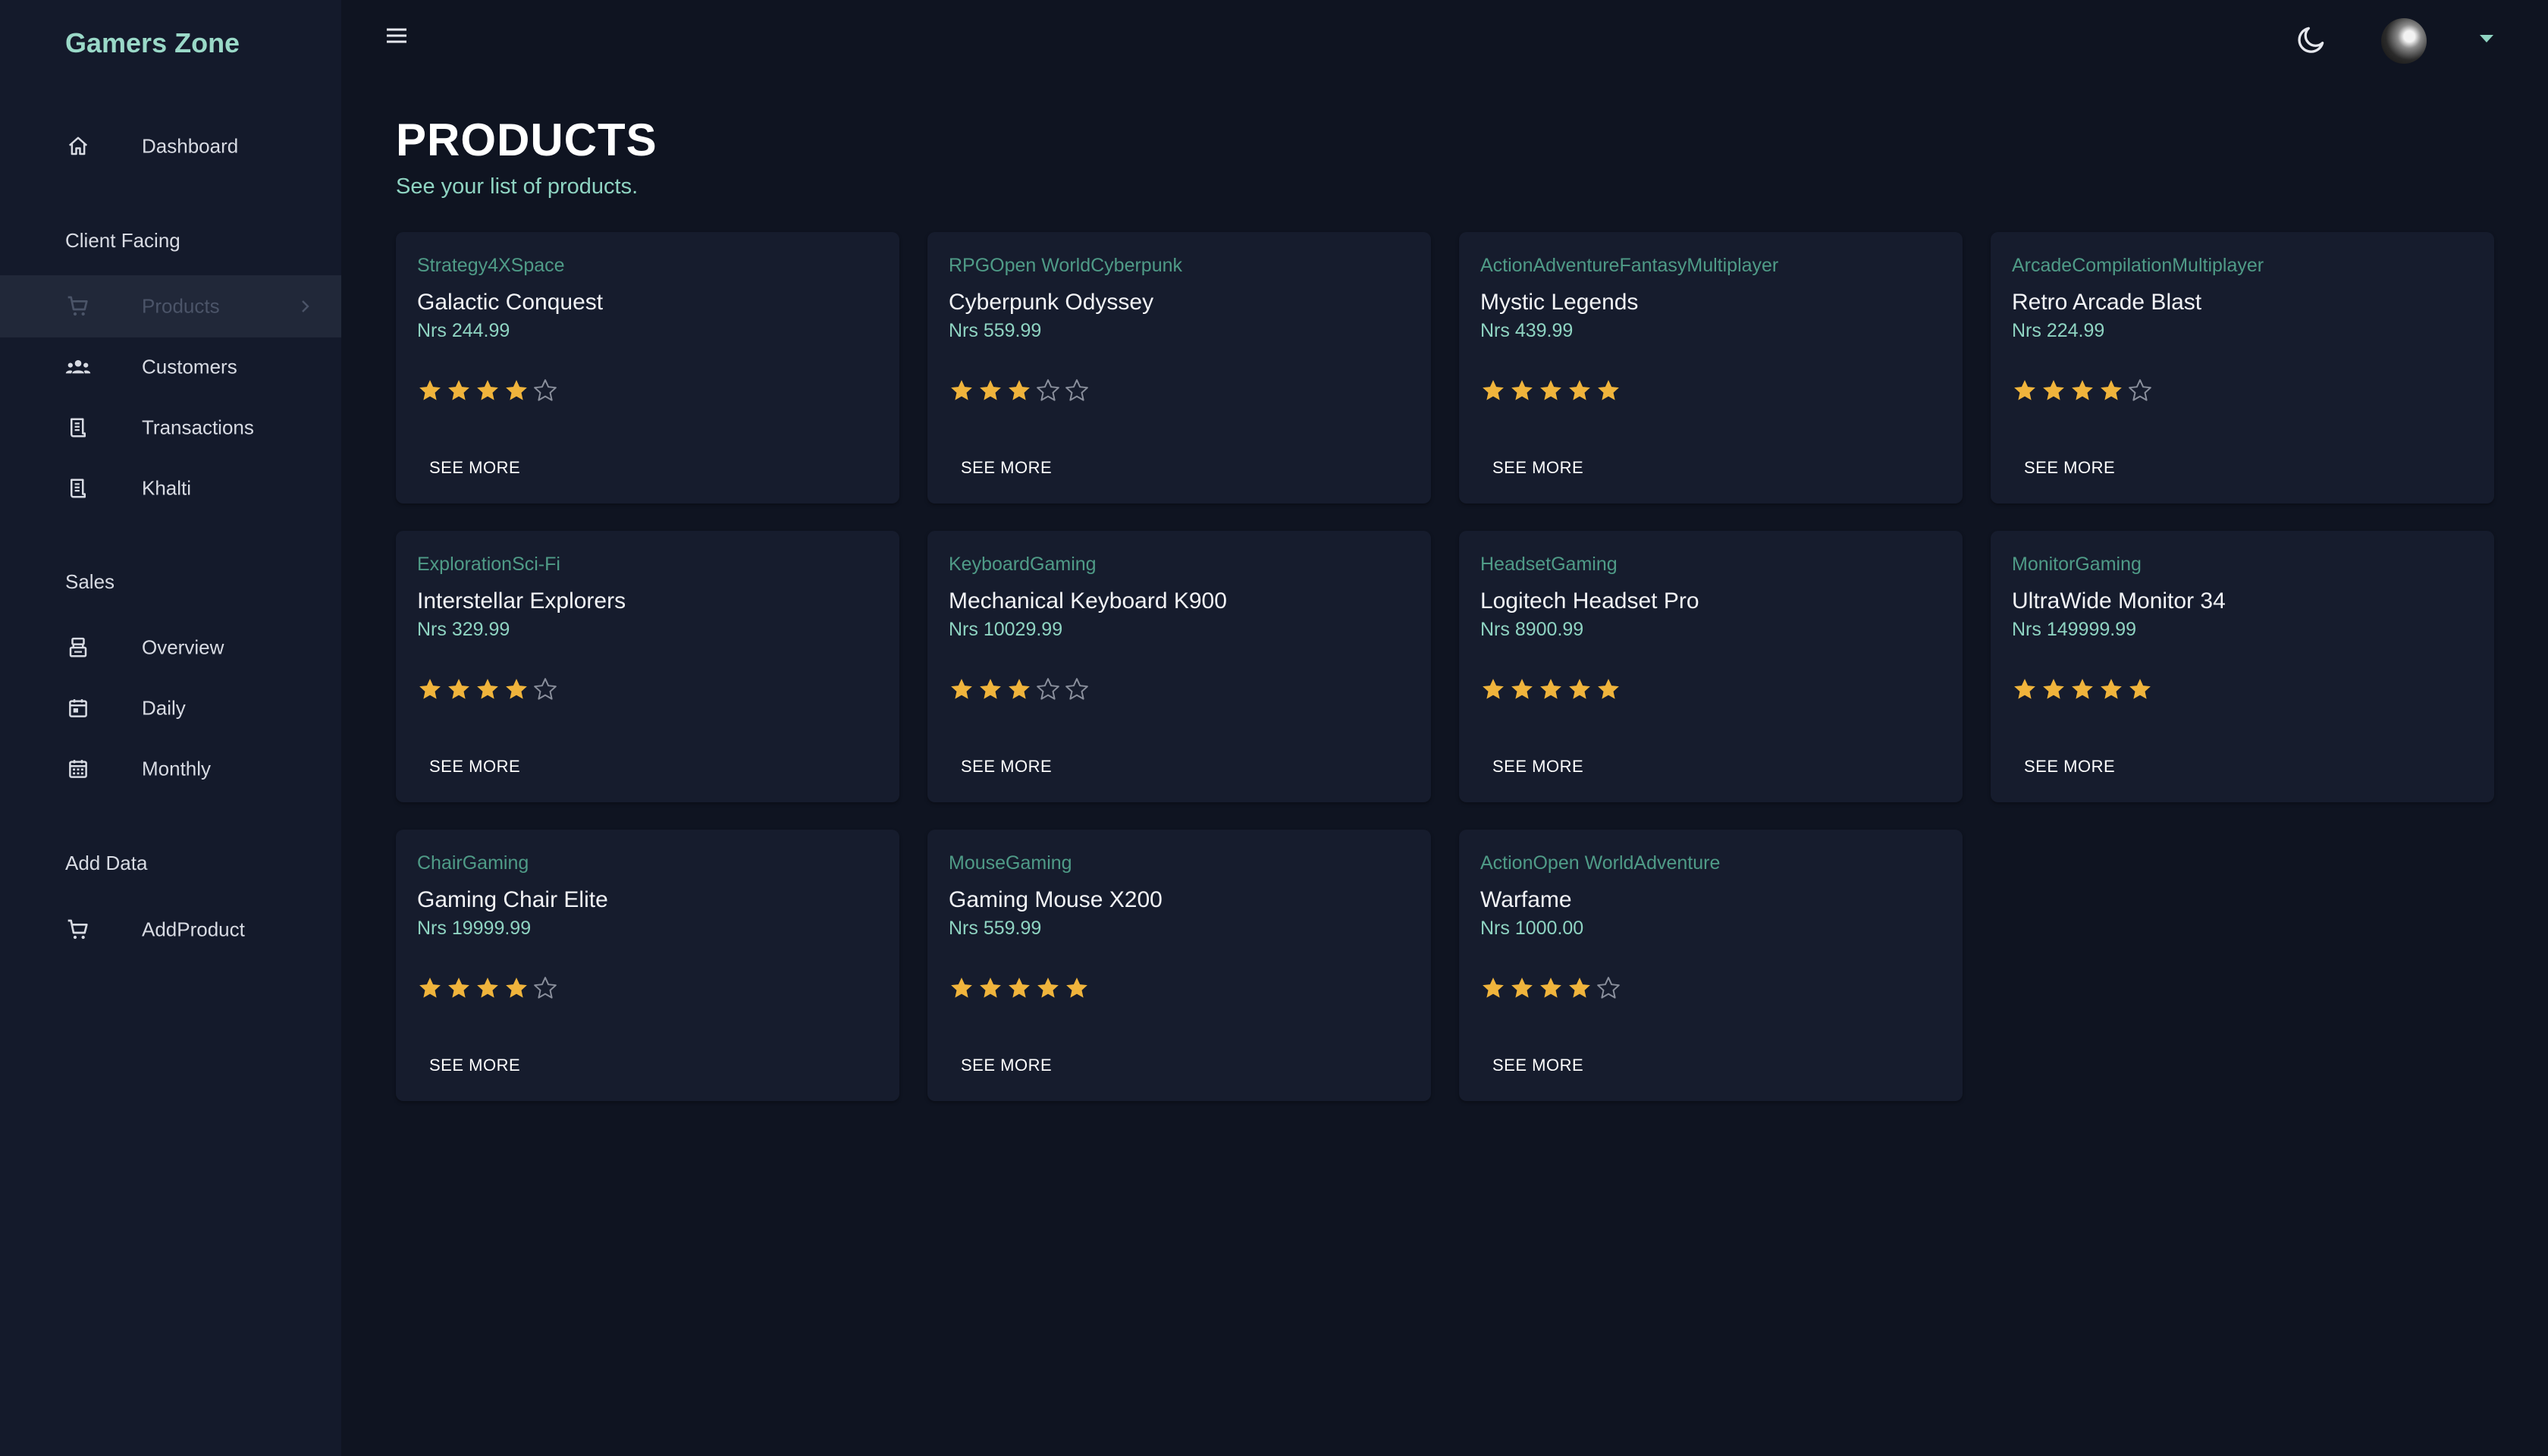 Image resolution: width=2548 pixels, height=1456 pixels. I want to click on sidebar-item-dashboard: Dashboard, so click(170, 146).